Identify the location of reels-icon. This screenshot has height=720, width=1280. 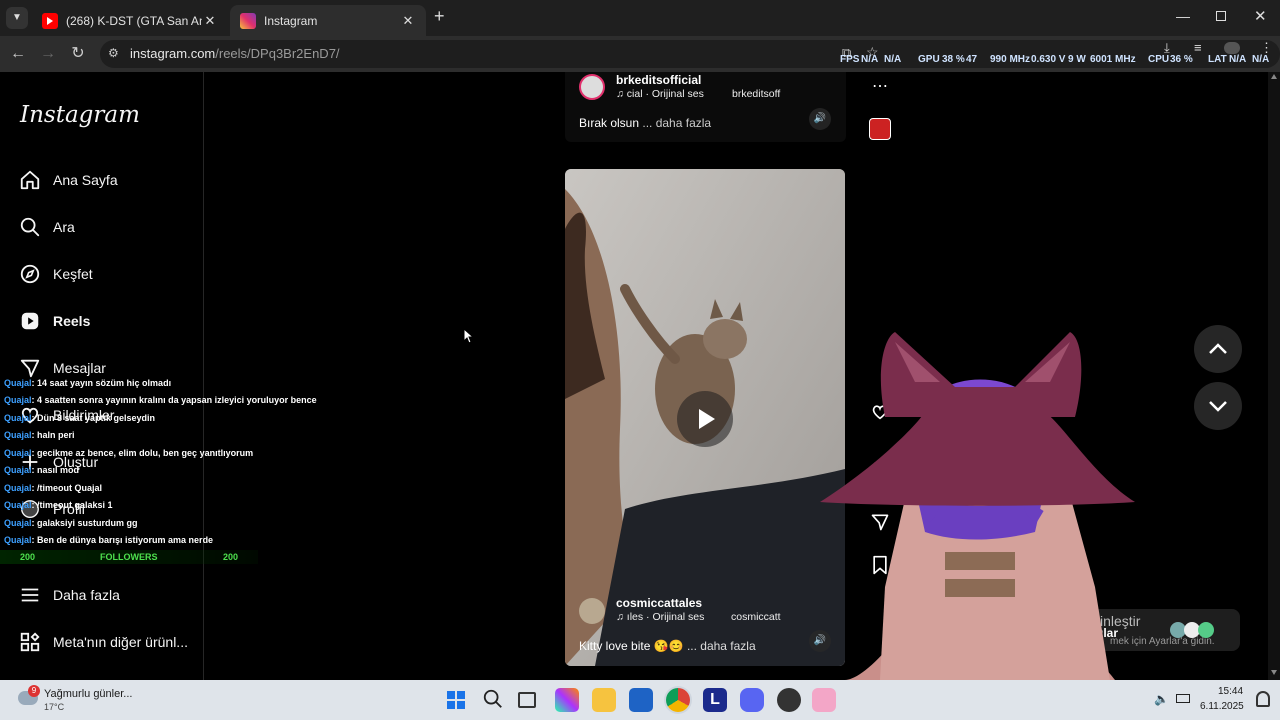
(30, 321).